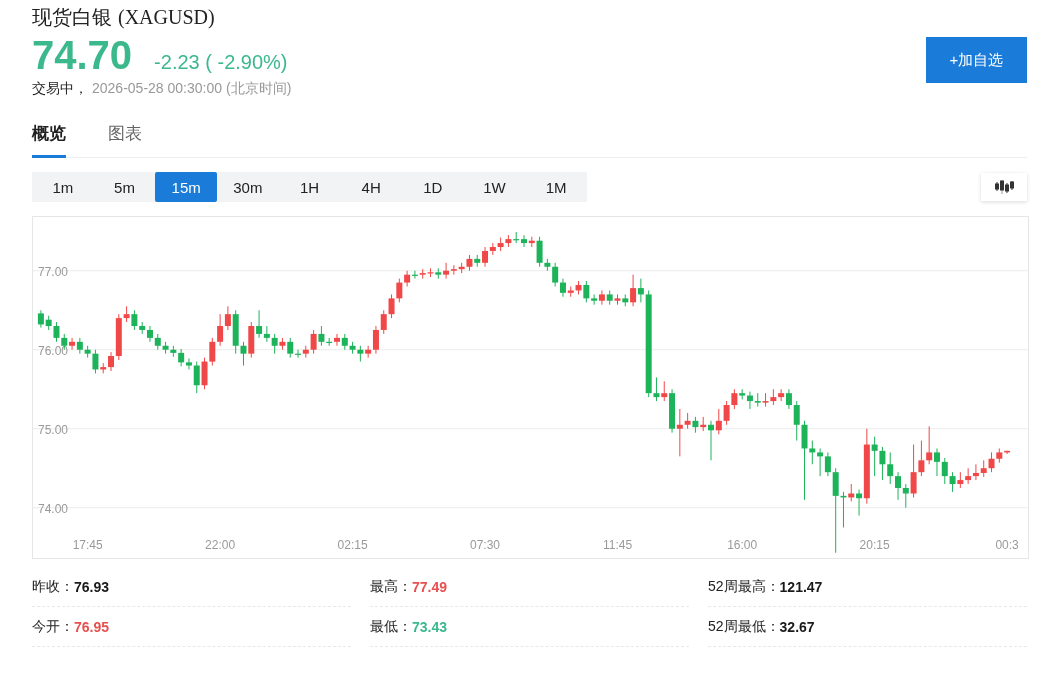 Image resolution: width=1052 pixels, height=677 pixels. What do you see at coordinates (391, 626) in the screenshot?
I see `stat-label: 最低：` at bounding box center [391, 626].